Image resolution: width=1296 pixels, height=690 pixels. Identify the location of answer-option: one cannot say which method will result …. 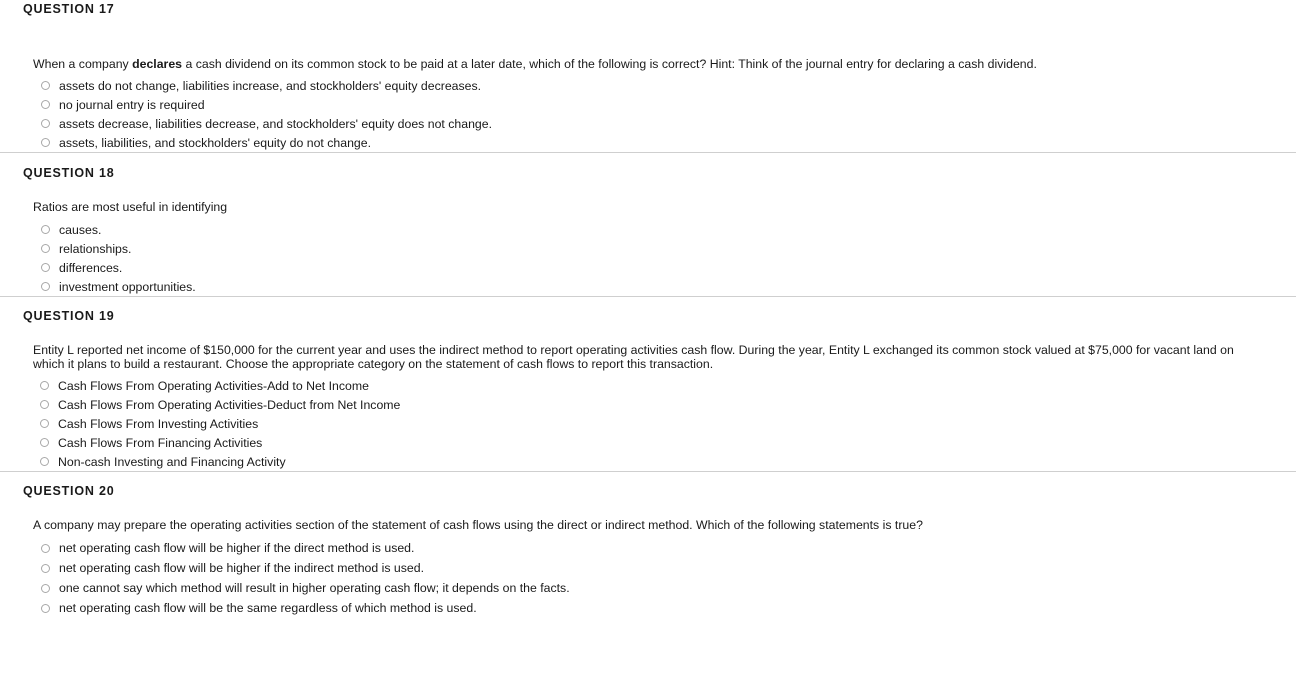
(664, 588).